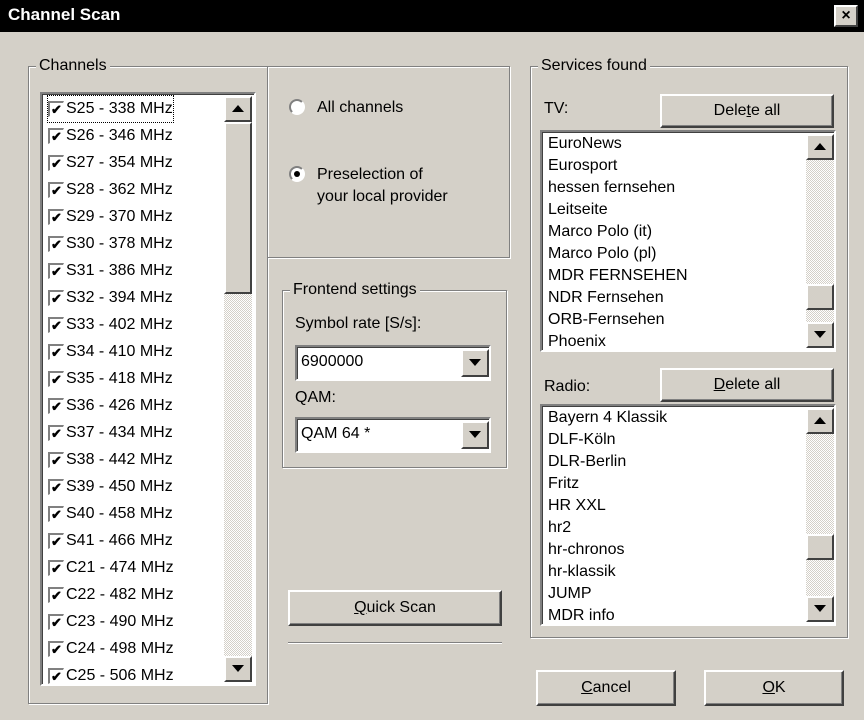 The width and height of the screenshot is (864, 720). I want to click on radio-service-item: DLR-Berlin, so click(587, 462).